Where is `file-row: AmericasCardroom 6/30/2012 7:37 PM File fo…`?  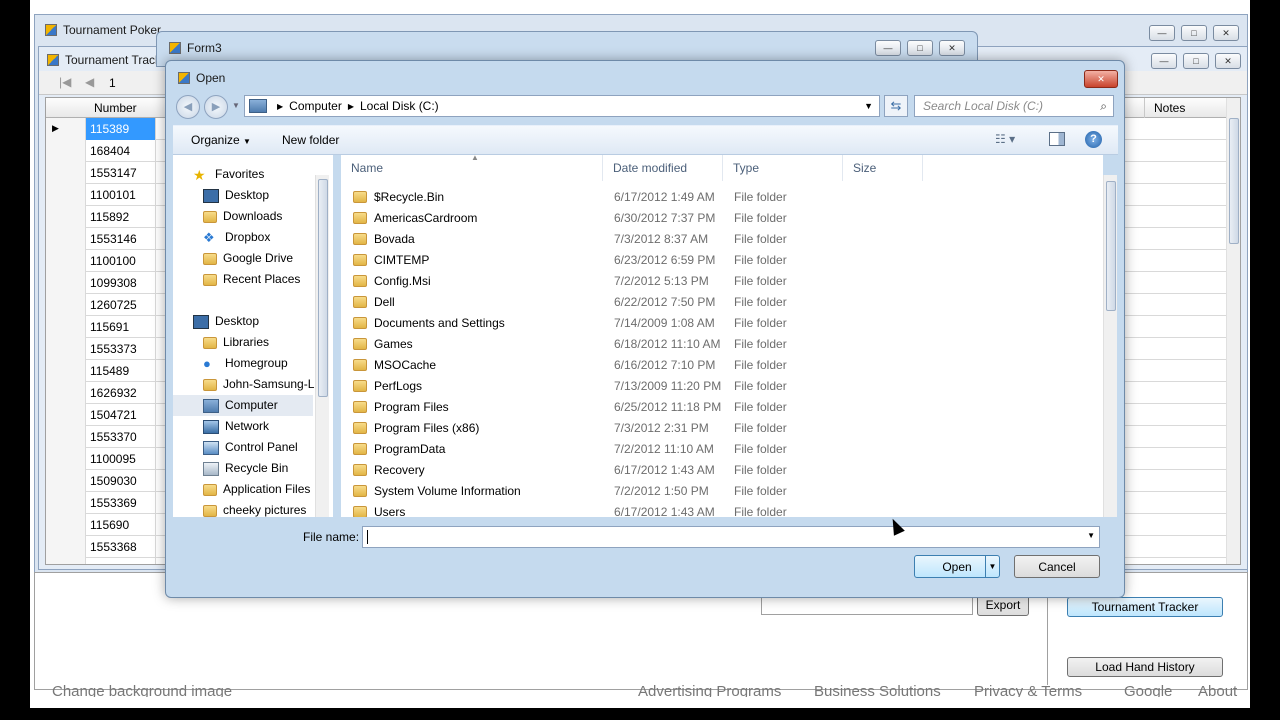
file-row: AmericasCardroom 6/30/2012 7:37 PM File fo… is located at coordinates (711, 218).